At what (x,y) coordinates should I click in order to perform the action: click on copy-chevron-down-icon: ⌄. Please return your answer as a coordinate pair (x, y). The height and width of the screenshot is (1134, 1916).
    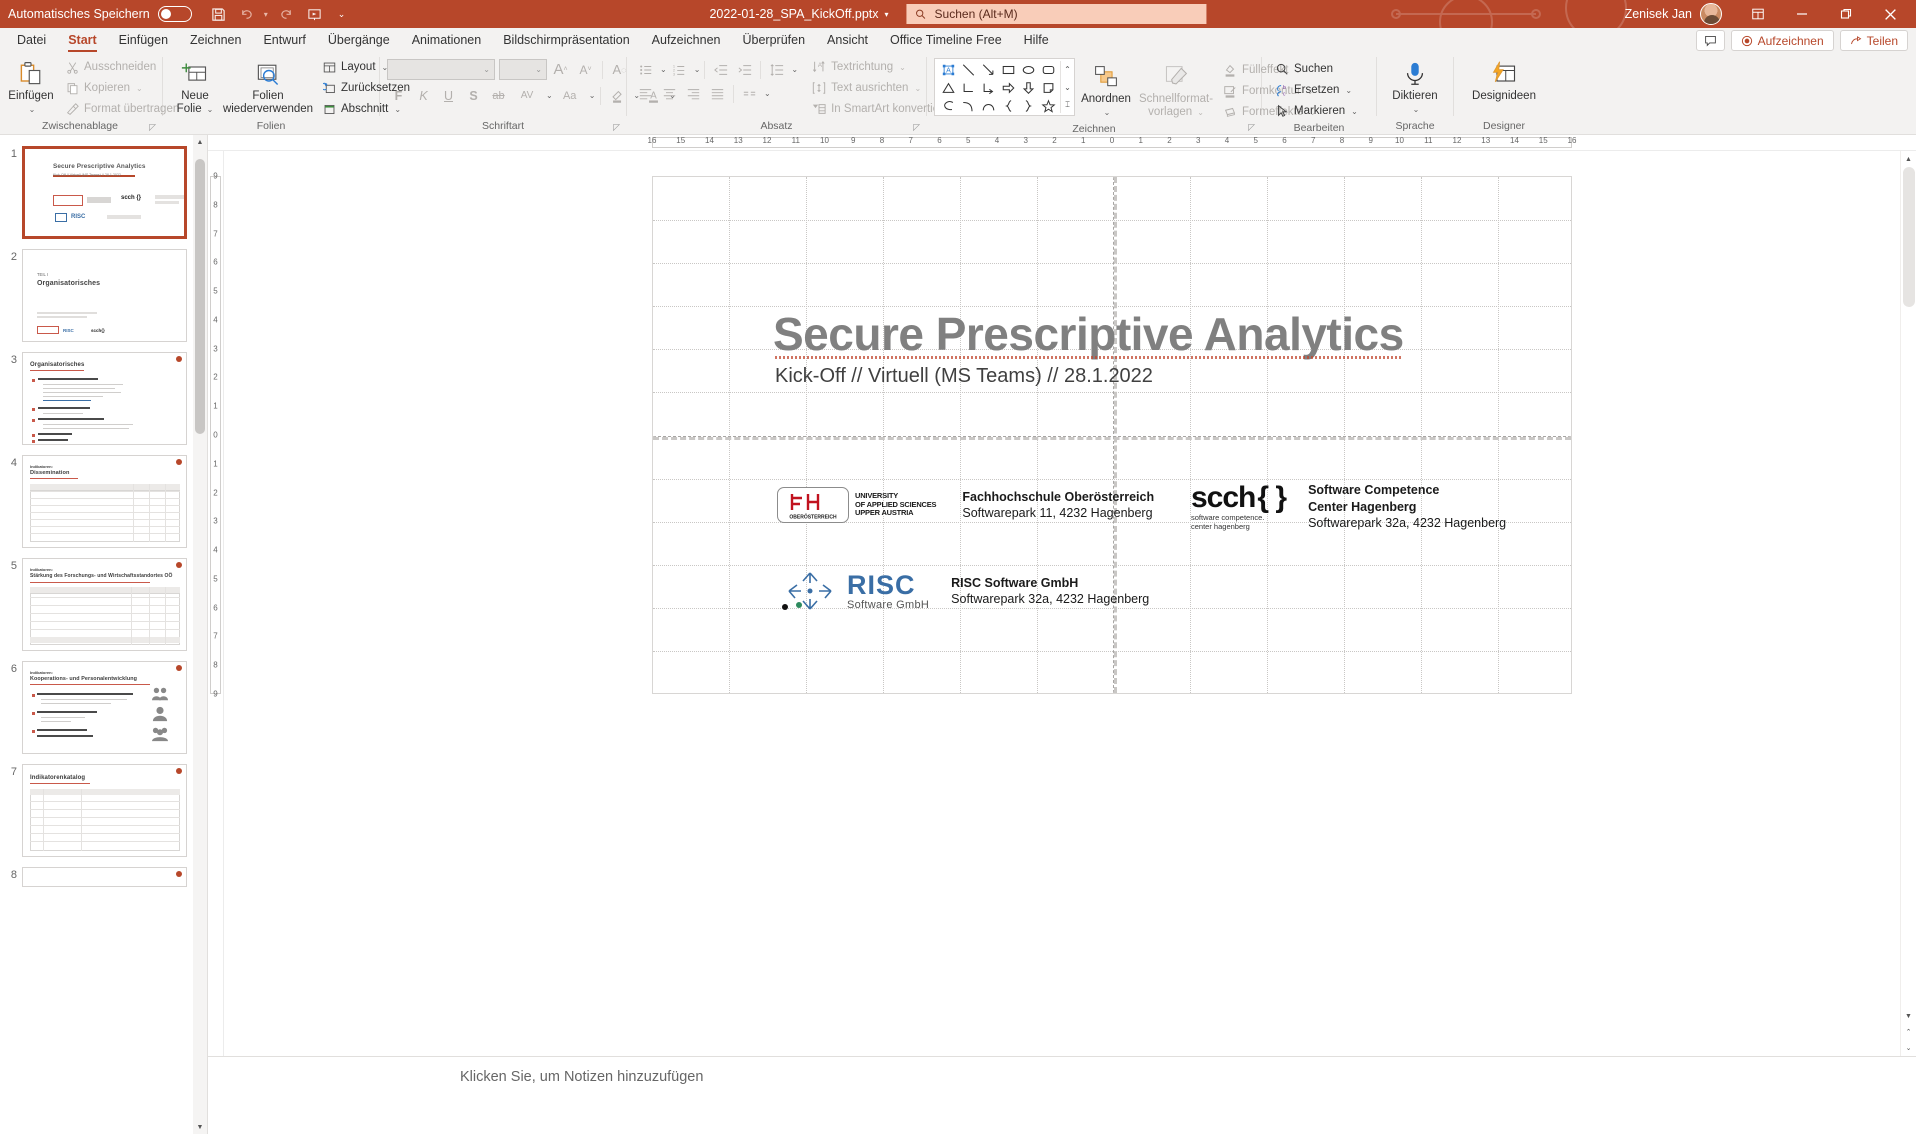
    Looking at the image, I should click on (139, 88).